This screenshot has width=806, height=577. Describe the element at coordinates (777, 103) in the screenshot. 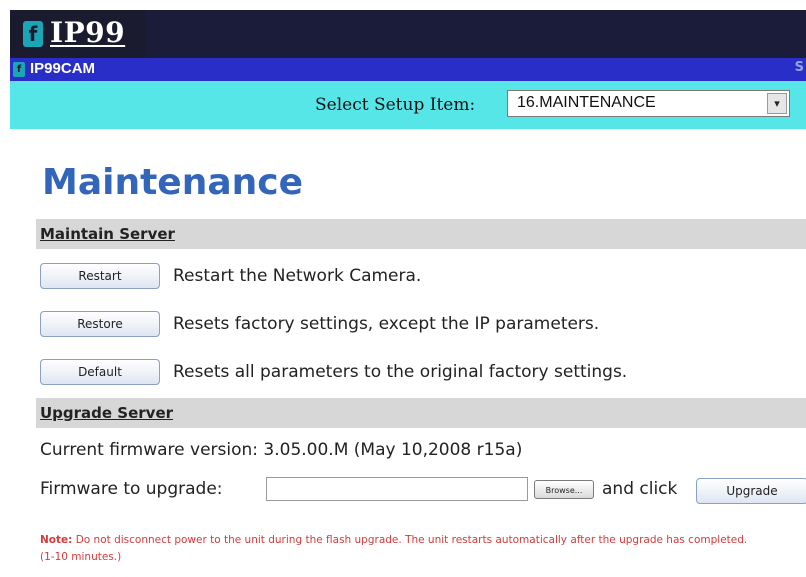

I see `chevron-down-icon: ▾` at that location.